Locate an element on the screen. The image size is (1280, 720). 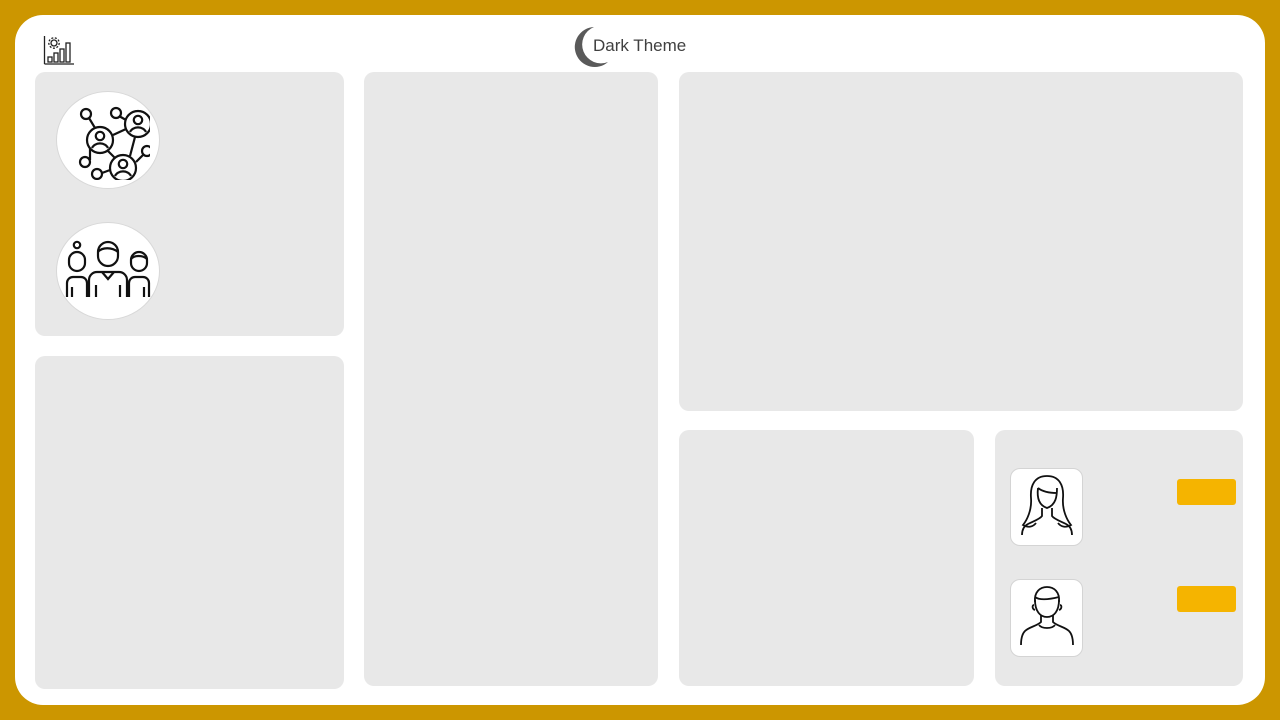
dark-theme-toggle: Dark Theme is located at coordinates (626, 46).